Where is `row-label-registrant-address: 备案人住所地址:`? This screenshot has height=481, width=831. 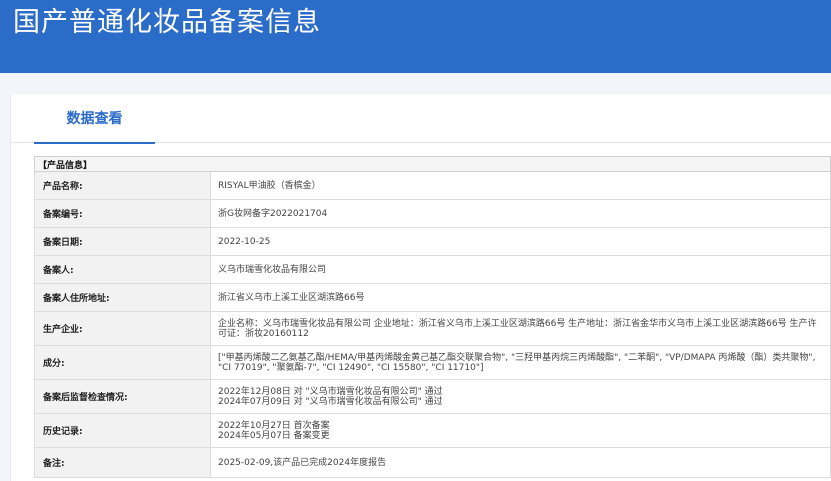
row-label-registrant-address: 备案人住所地址: is located at coordinates (122, 297).